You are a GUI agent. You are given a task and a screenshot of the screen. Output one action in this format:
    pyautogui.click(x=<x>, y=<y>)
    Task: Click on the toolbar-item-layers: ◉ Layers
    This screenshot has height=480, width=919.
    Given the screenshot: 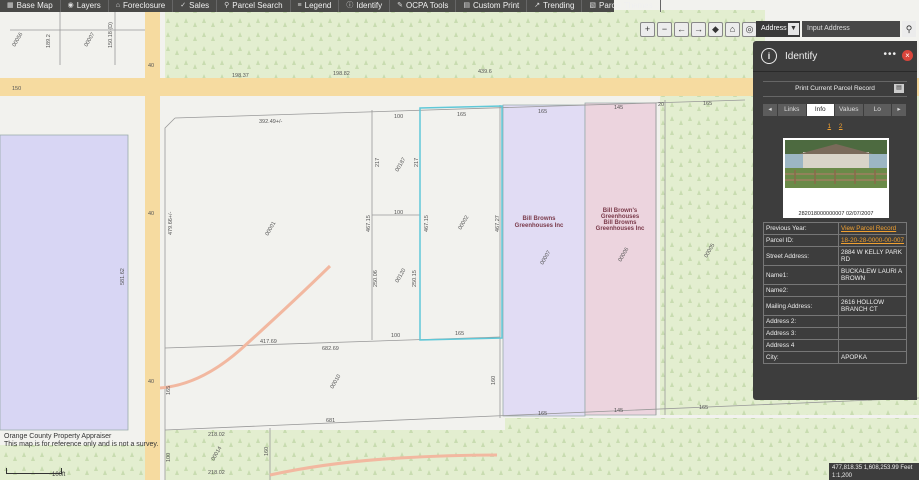 What is the action you would take?
    pyautogui.click(x=85, y=6)
    